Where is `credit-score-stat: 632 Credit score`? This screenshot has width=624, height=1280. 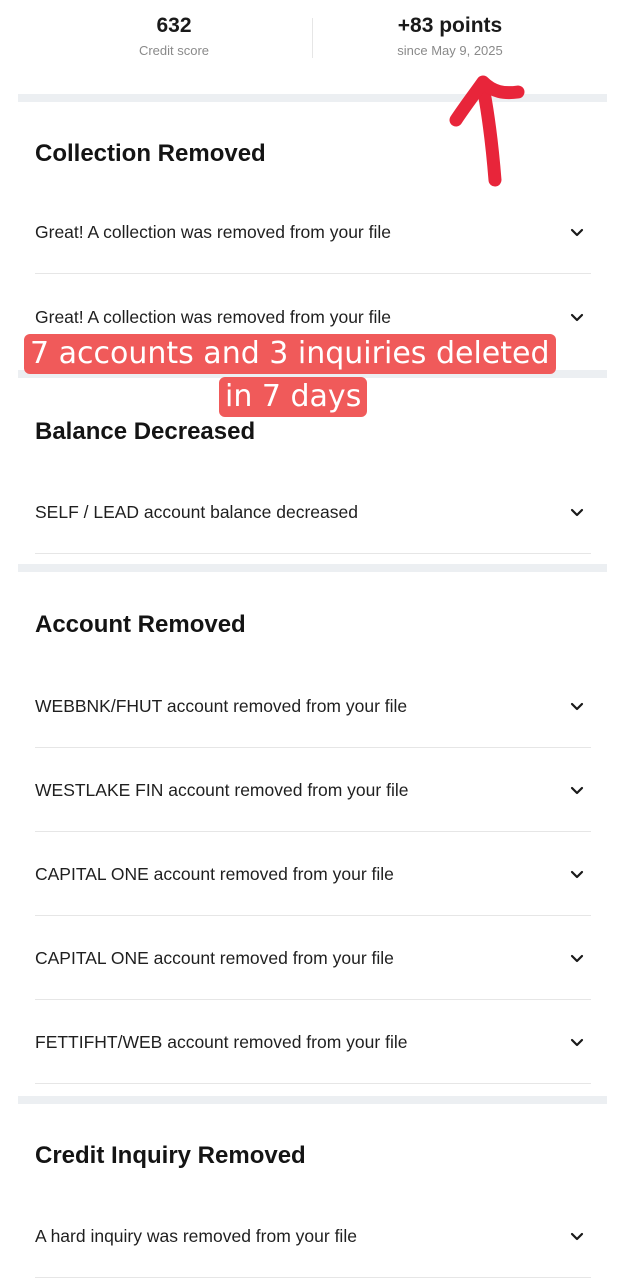
credit-score-stat: 632 Credit score is located at coordinates (174, 36).